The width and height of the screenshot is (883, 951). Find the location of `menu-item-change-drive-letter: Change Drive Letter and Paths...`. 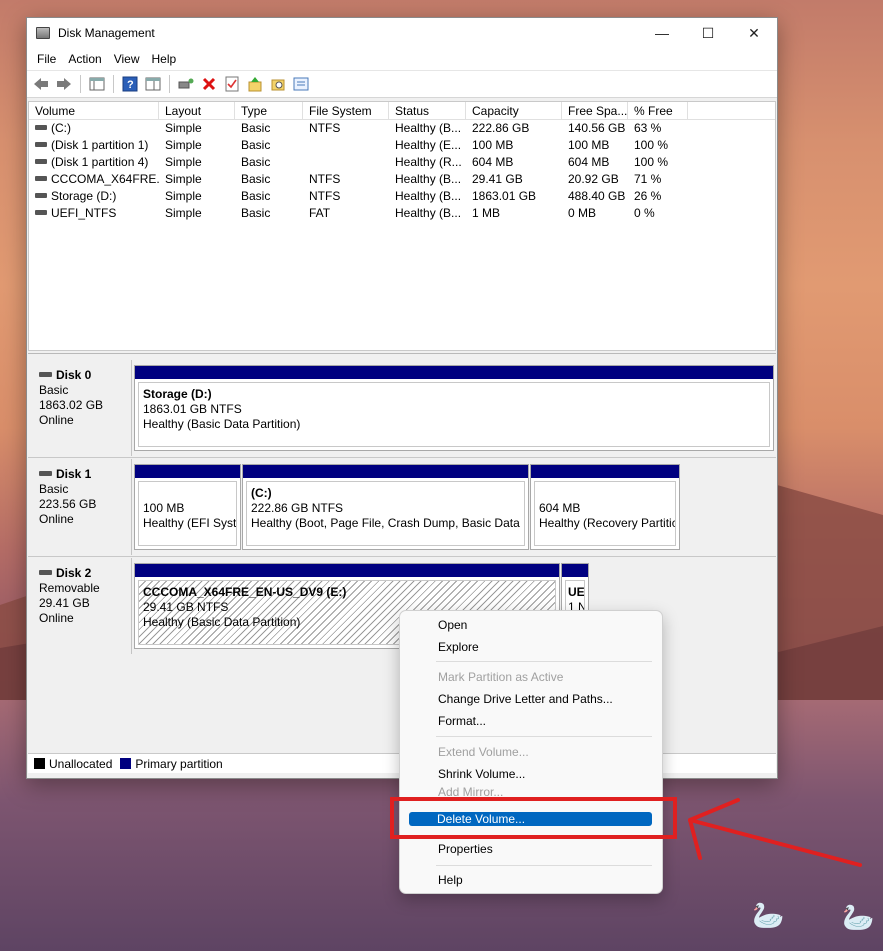

menu-item-change-drive-letter: Change Drive Letter and Paths... is located at coordinates (531, 699).